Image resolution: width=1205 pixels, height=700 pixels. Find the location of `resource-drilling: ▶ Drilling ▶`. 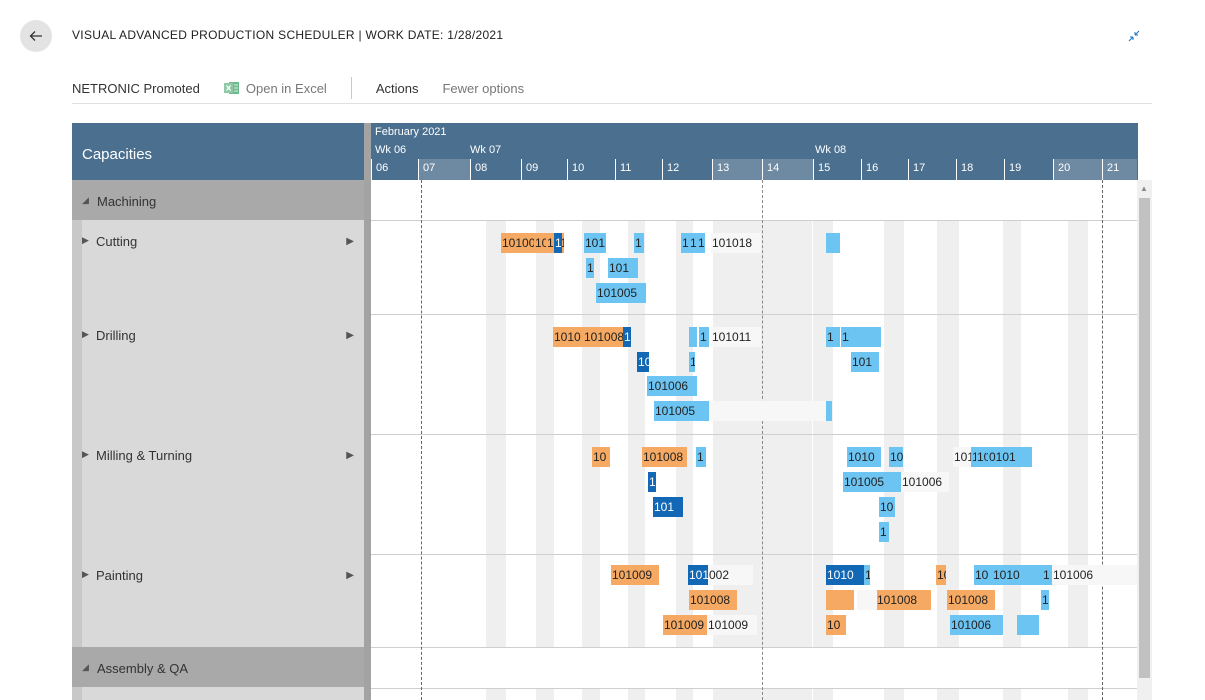

resource-drilling: ▶ Drilling ▶ is located at coordinates (218, 374).